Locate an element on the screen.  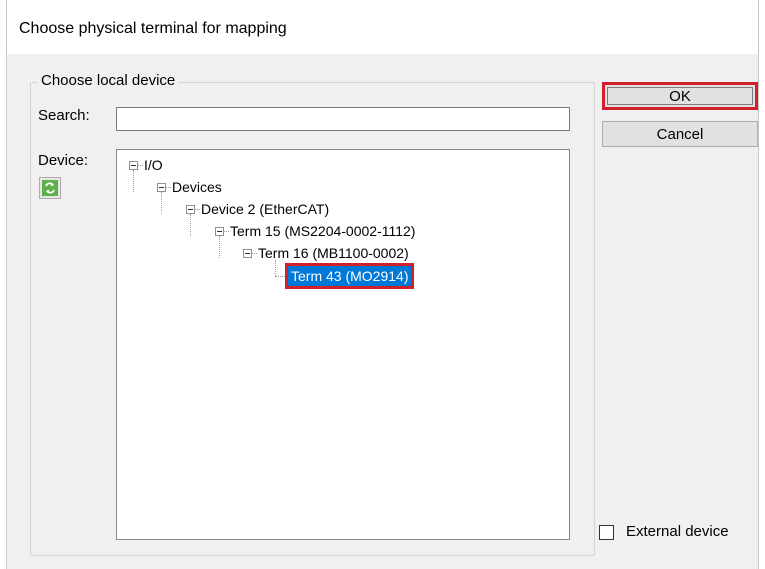
collapse-term16-icon is located at coordinates (247, 253).